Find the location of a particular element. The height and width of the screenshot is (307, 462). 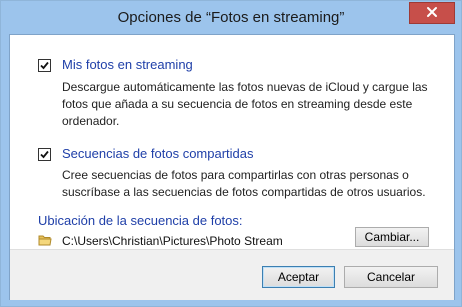

close-button is located at coordinates (432, 13).